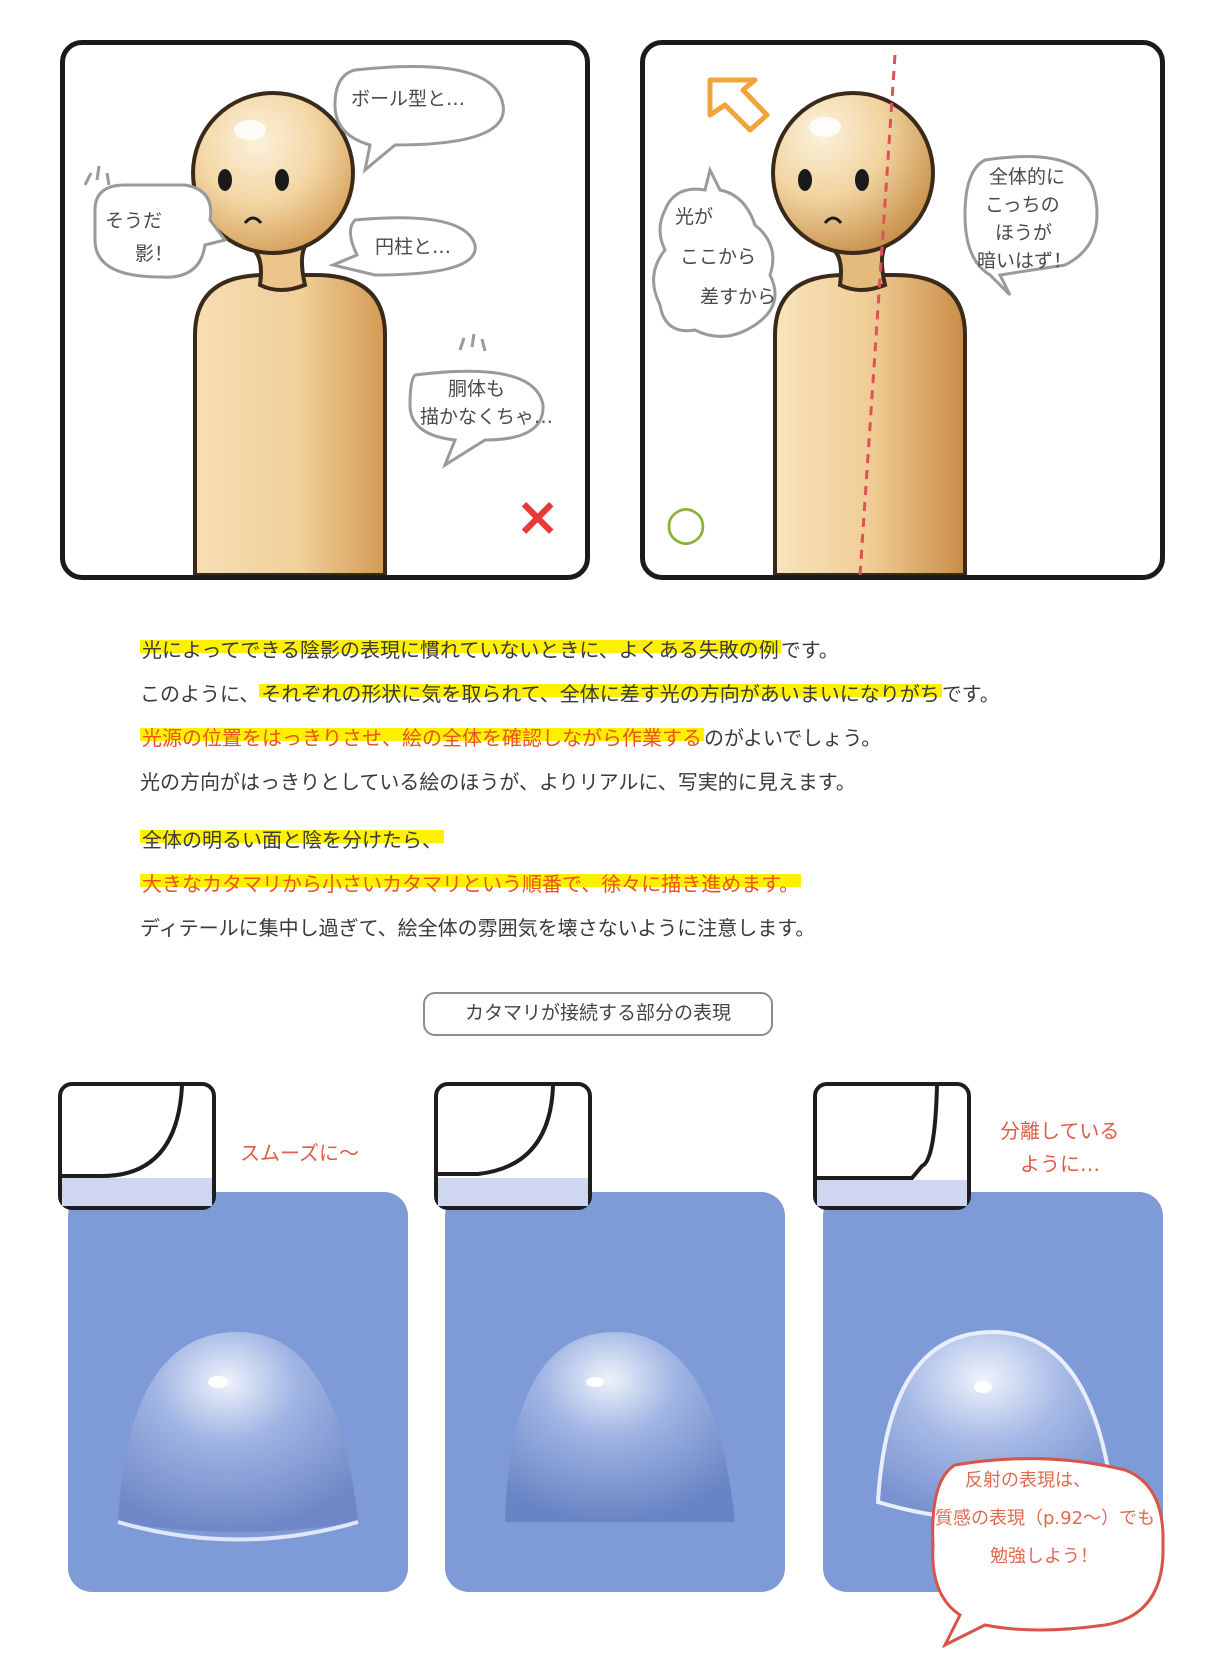 The height and width of the screenshot is (1659, 1229). What do you see at coordinates (134, 221) in the screenshot?
I see `bubble-shadow-text-1: そうだ` at bounding box center [134, 221].